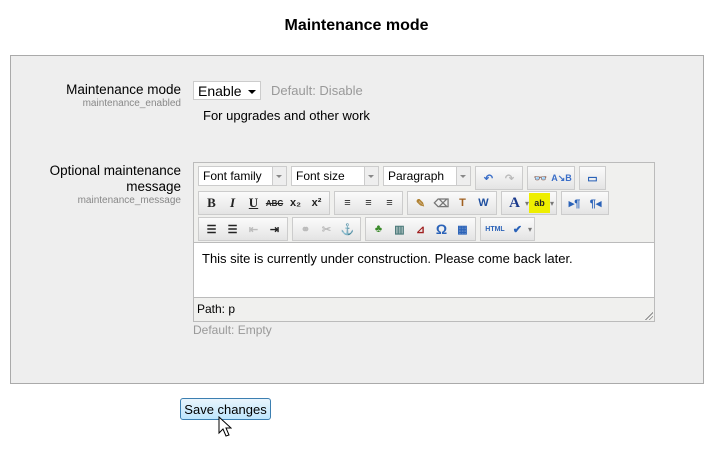  What do you see at coordinates (368, 203) in the screenshot?
I see `align-center-icon: ≡` at bounding box center [368, 203].